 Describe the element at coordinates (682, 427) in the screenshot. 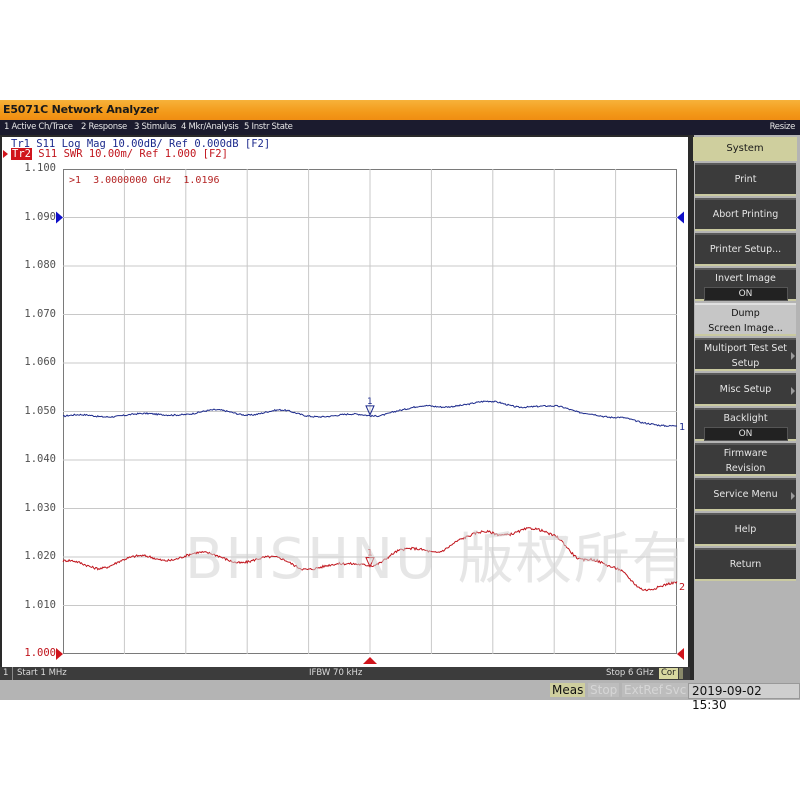

I see `trace-end-label: 1` at that location.